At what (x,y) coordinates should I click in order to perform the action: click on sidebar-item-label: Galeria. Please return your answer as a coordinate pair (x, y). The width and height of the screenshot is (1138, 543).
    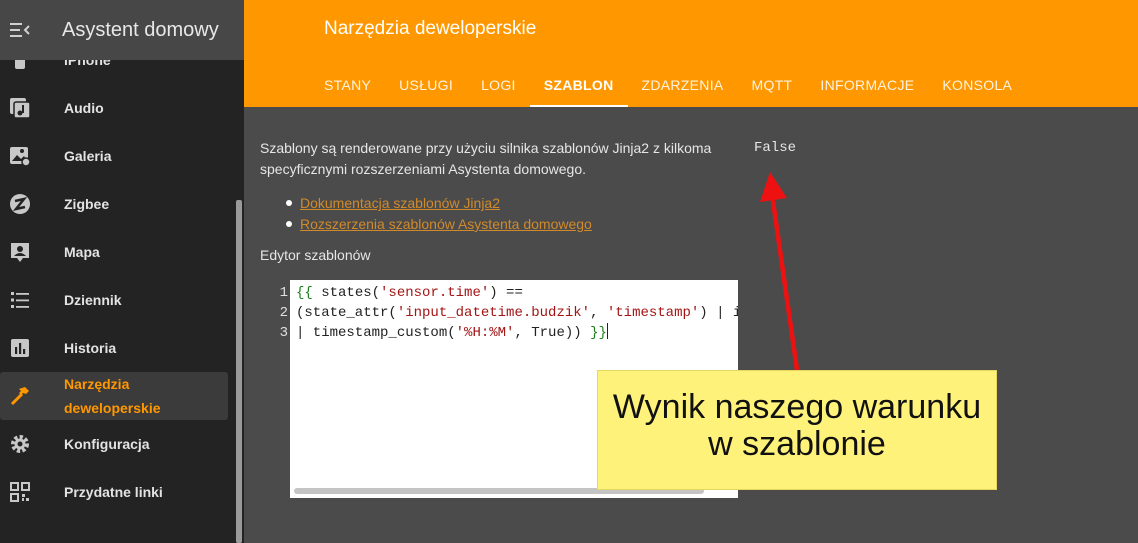
    Looking at the image, I should click on (88, 156).